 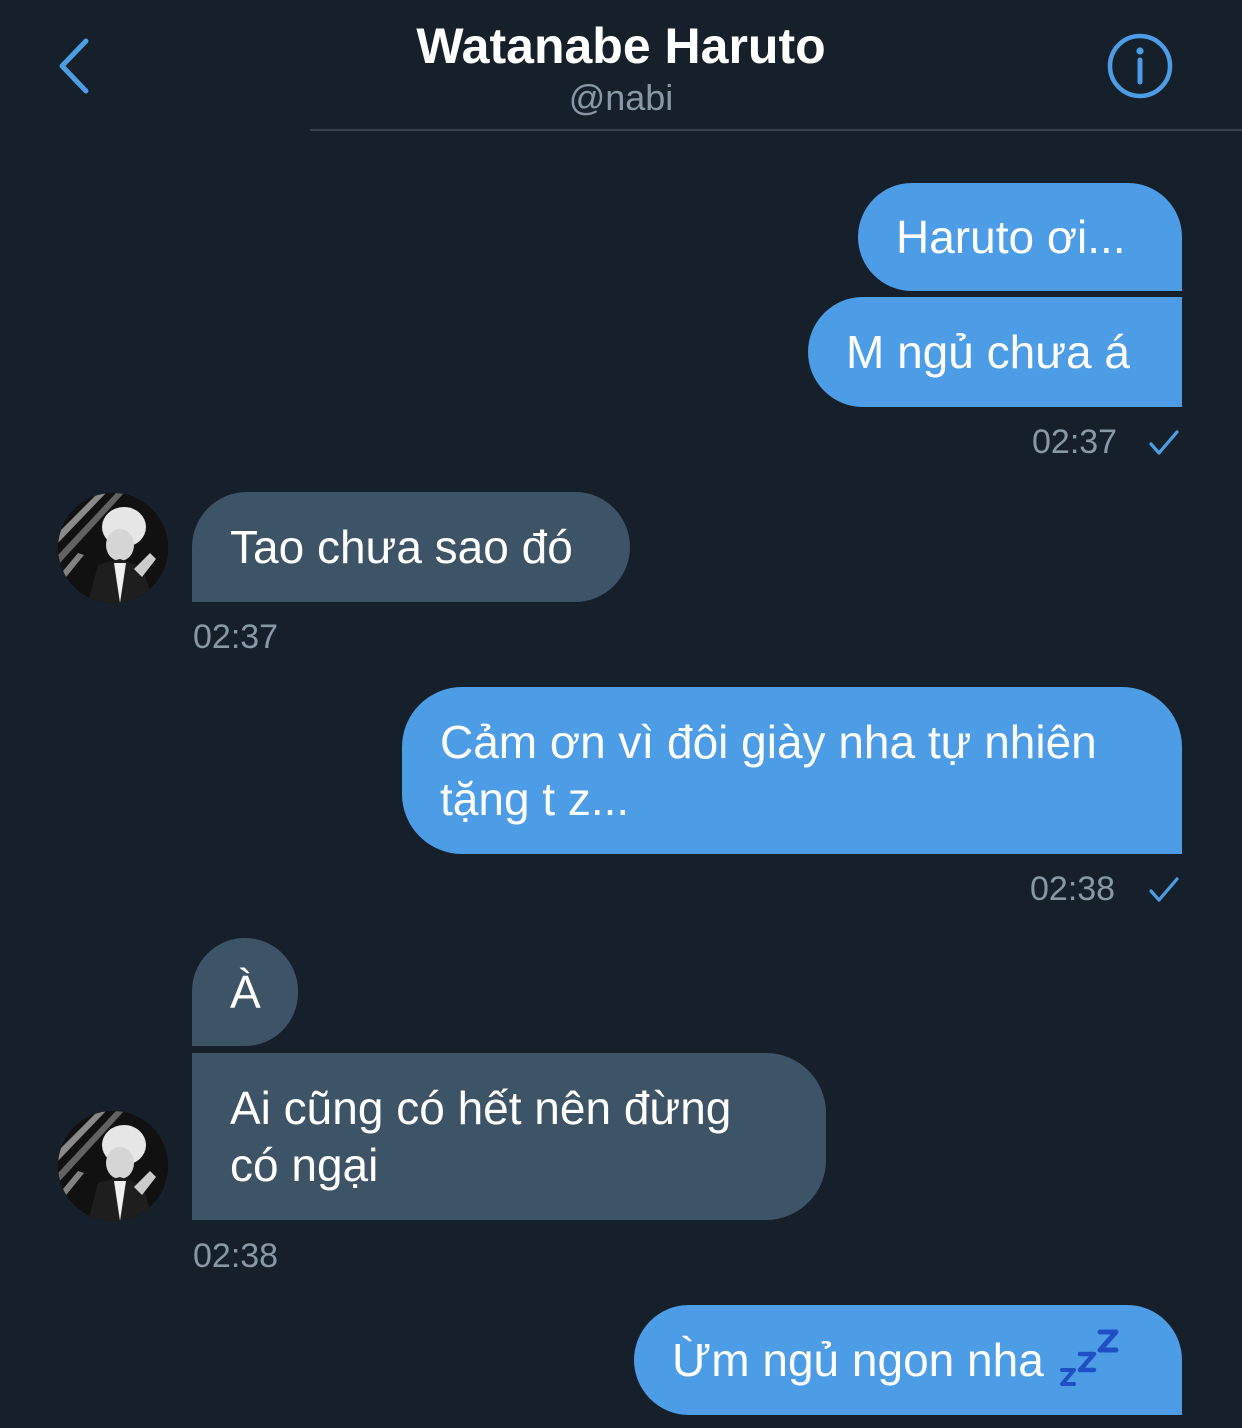 I want to click on info-icon, so click(x=1140, y=66).